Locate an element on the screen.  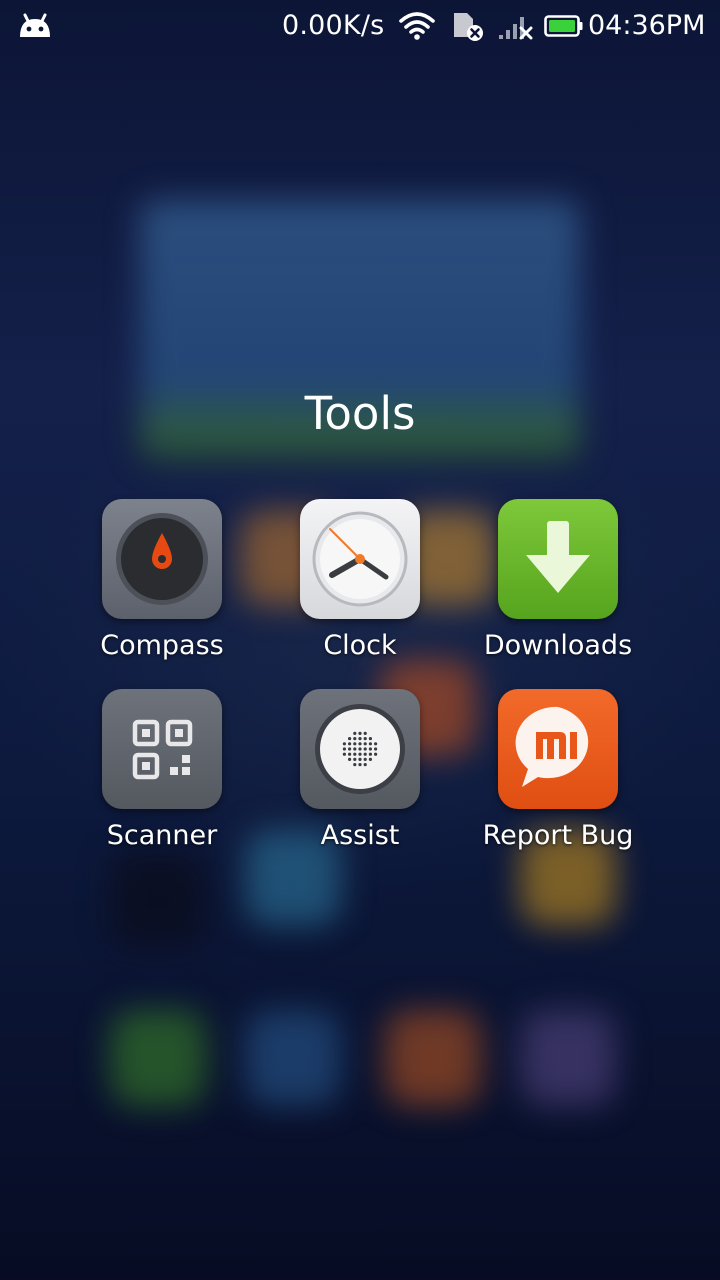
download-arrow-icon is located at coordinates (558, 559).